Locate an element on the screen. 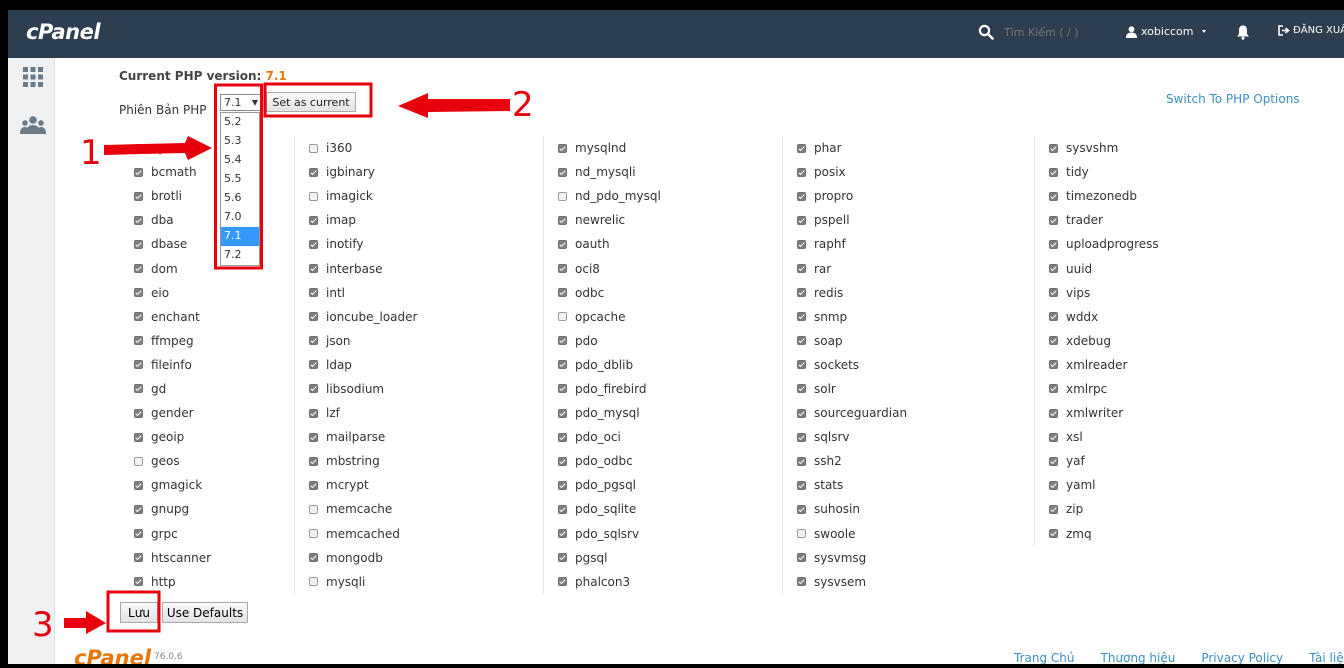 The height and width of the screenshot is (668, 1344). extension-ldap: ldap is located at coordinates (412, 365).